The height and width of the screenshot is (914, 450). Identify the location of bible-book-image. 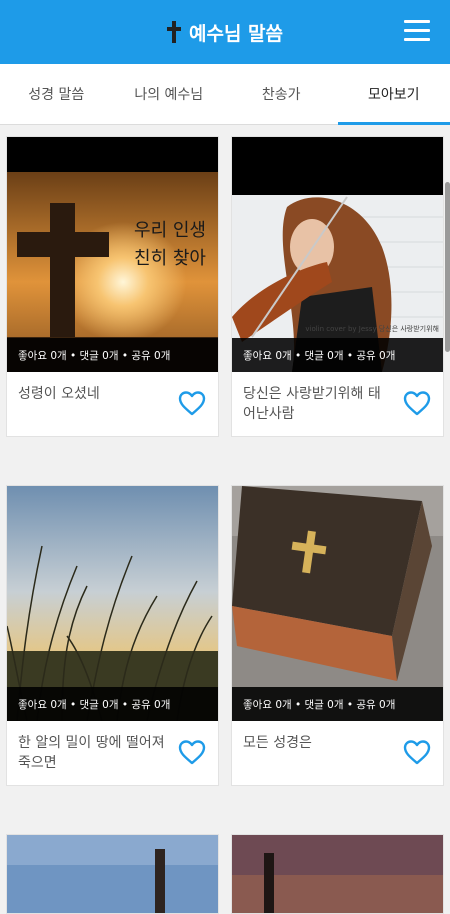
(337, 603).